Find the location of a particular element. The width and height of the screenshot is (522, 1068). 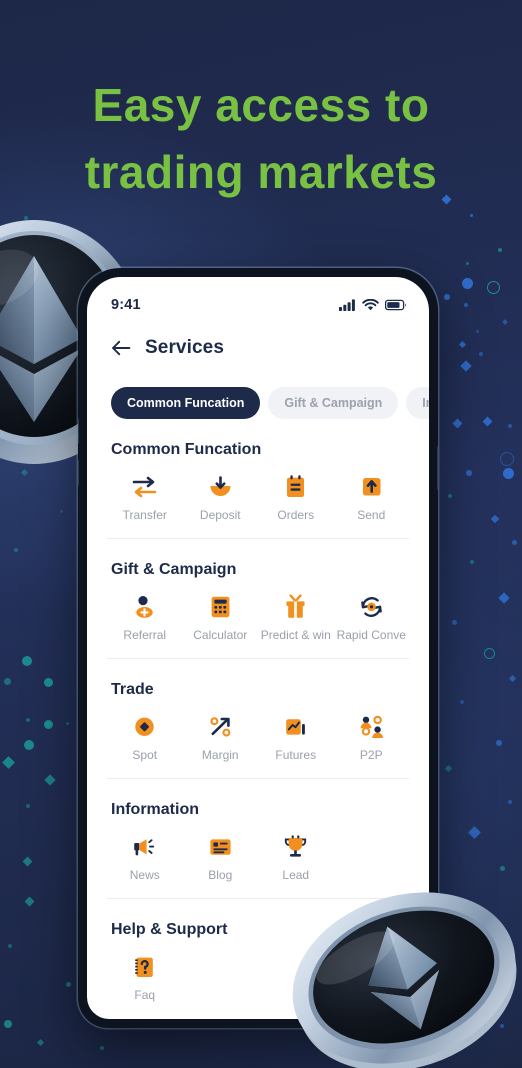

tab-informa: Informa is located at coordinates (417, 403).